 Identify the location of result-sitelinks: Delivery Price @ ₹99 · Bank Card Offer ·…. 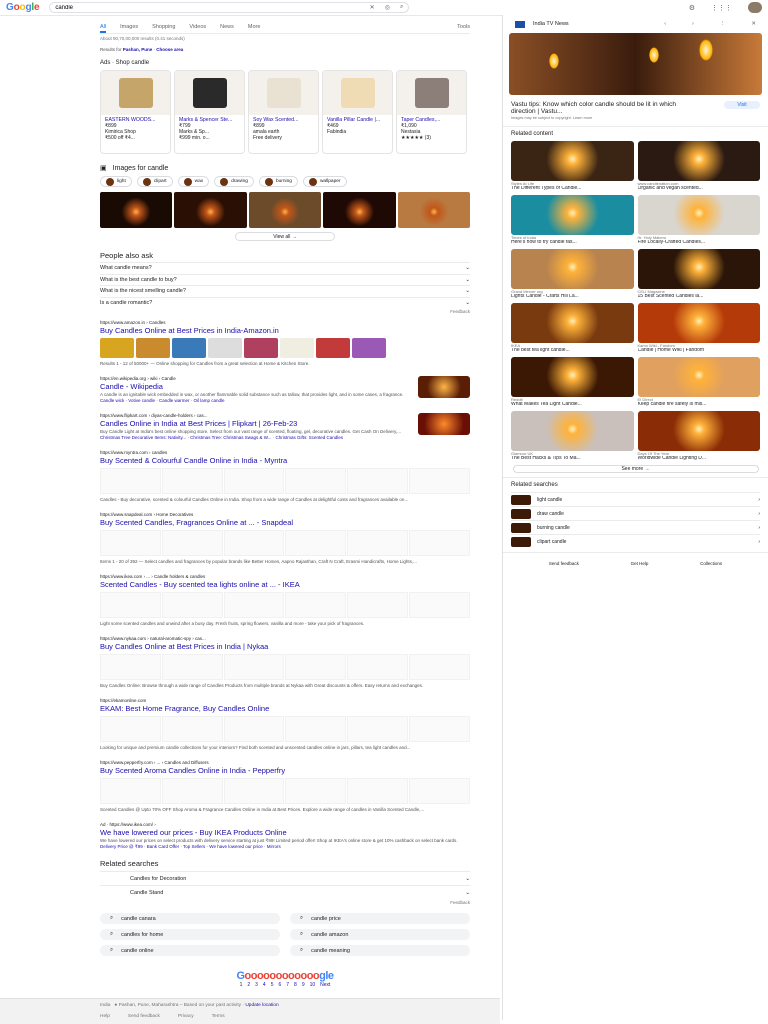
(285, 847).